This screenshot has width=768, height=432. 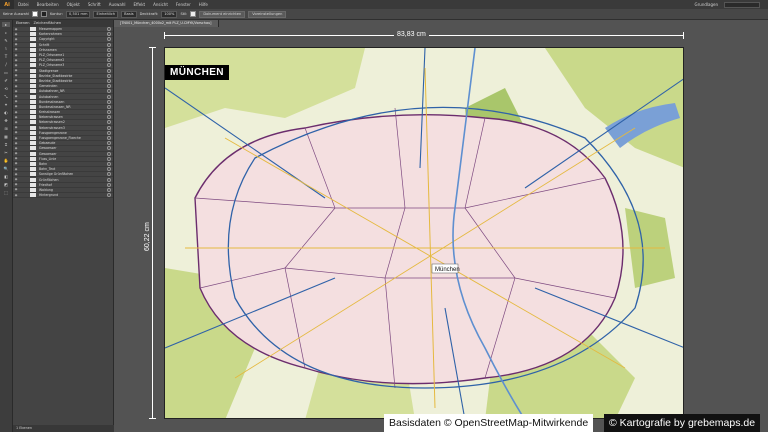 I want to click on layer-name: PLZ_Ortsname1, so click(x=52, y=55).